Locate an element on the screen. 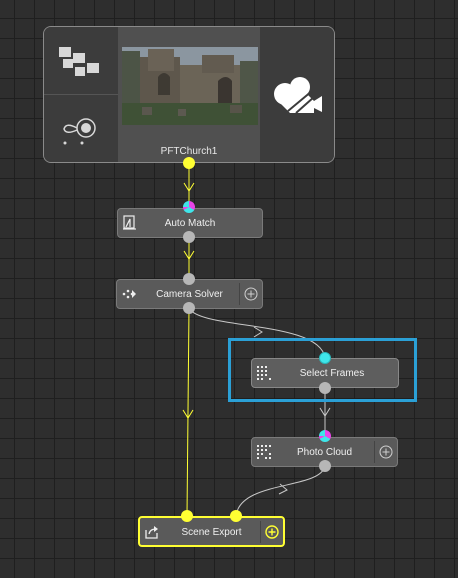  photo-cloud-icon is located at coordinates (264, 452).